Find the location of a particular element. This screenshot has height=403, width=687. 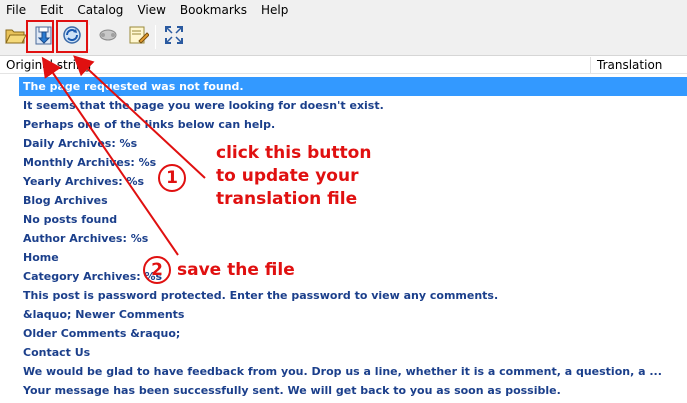

save-button-highlight is located at coordinates (40, 36).